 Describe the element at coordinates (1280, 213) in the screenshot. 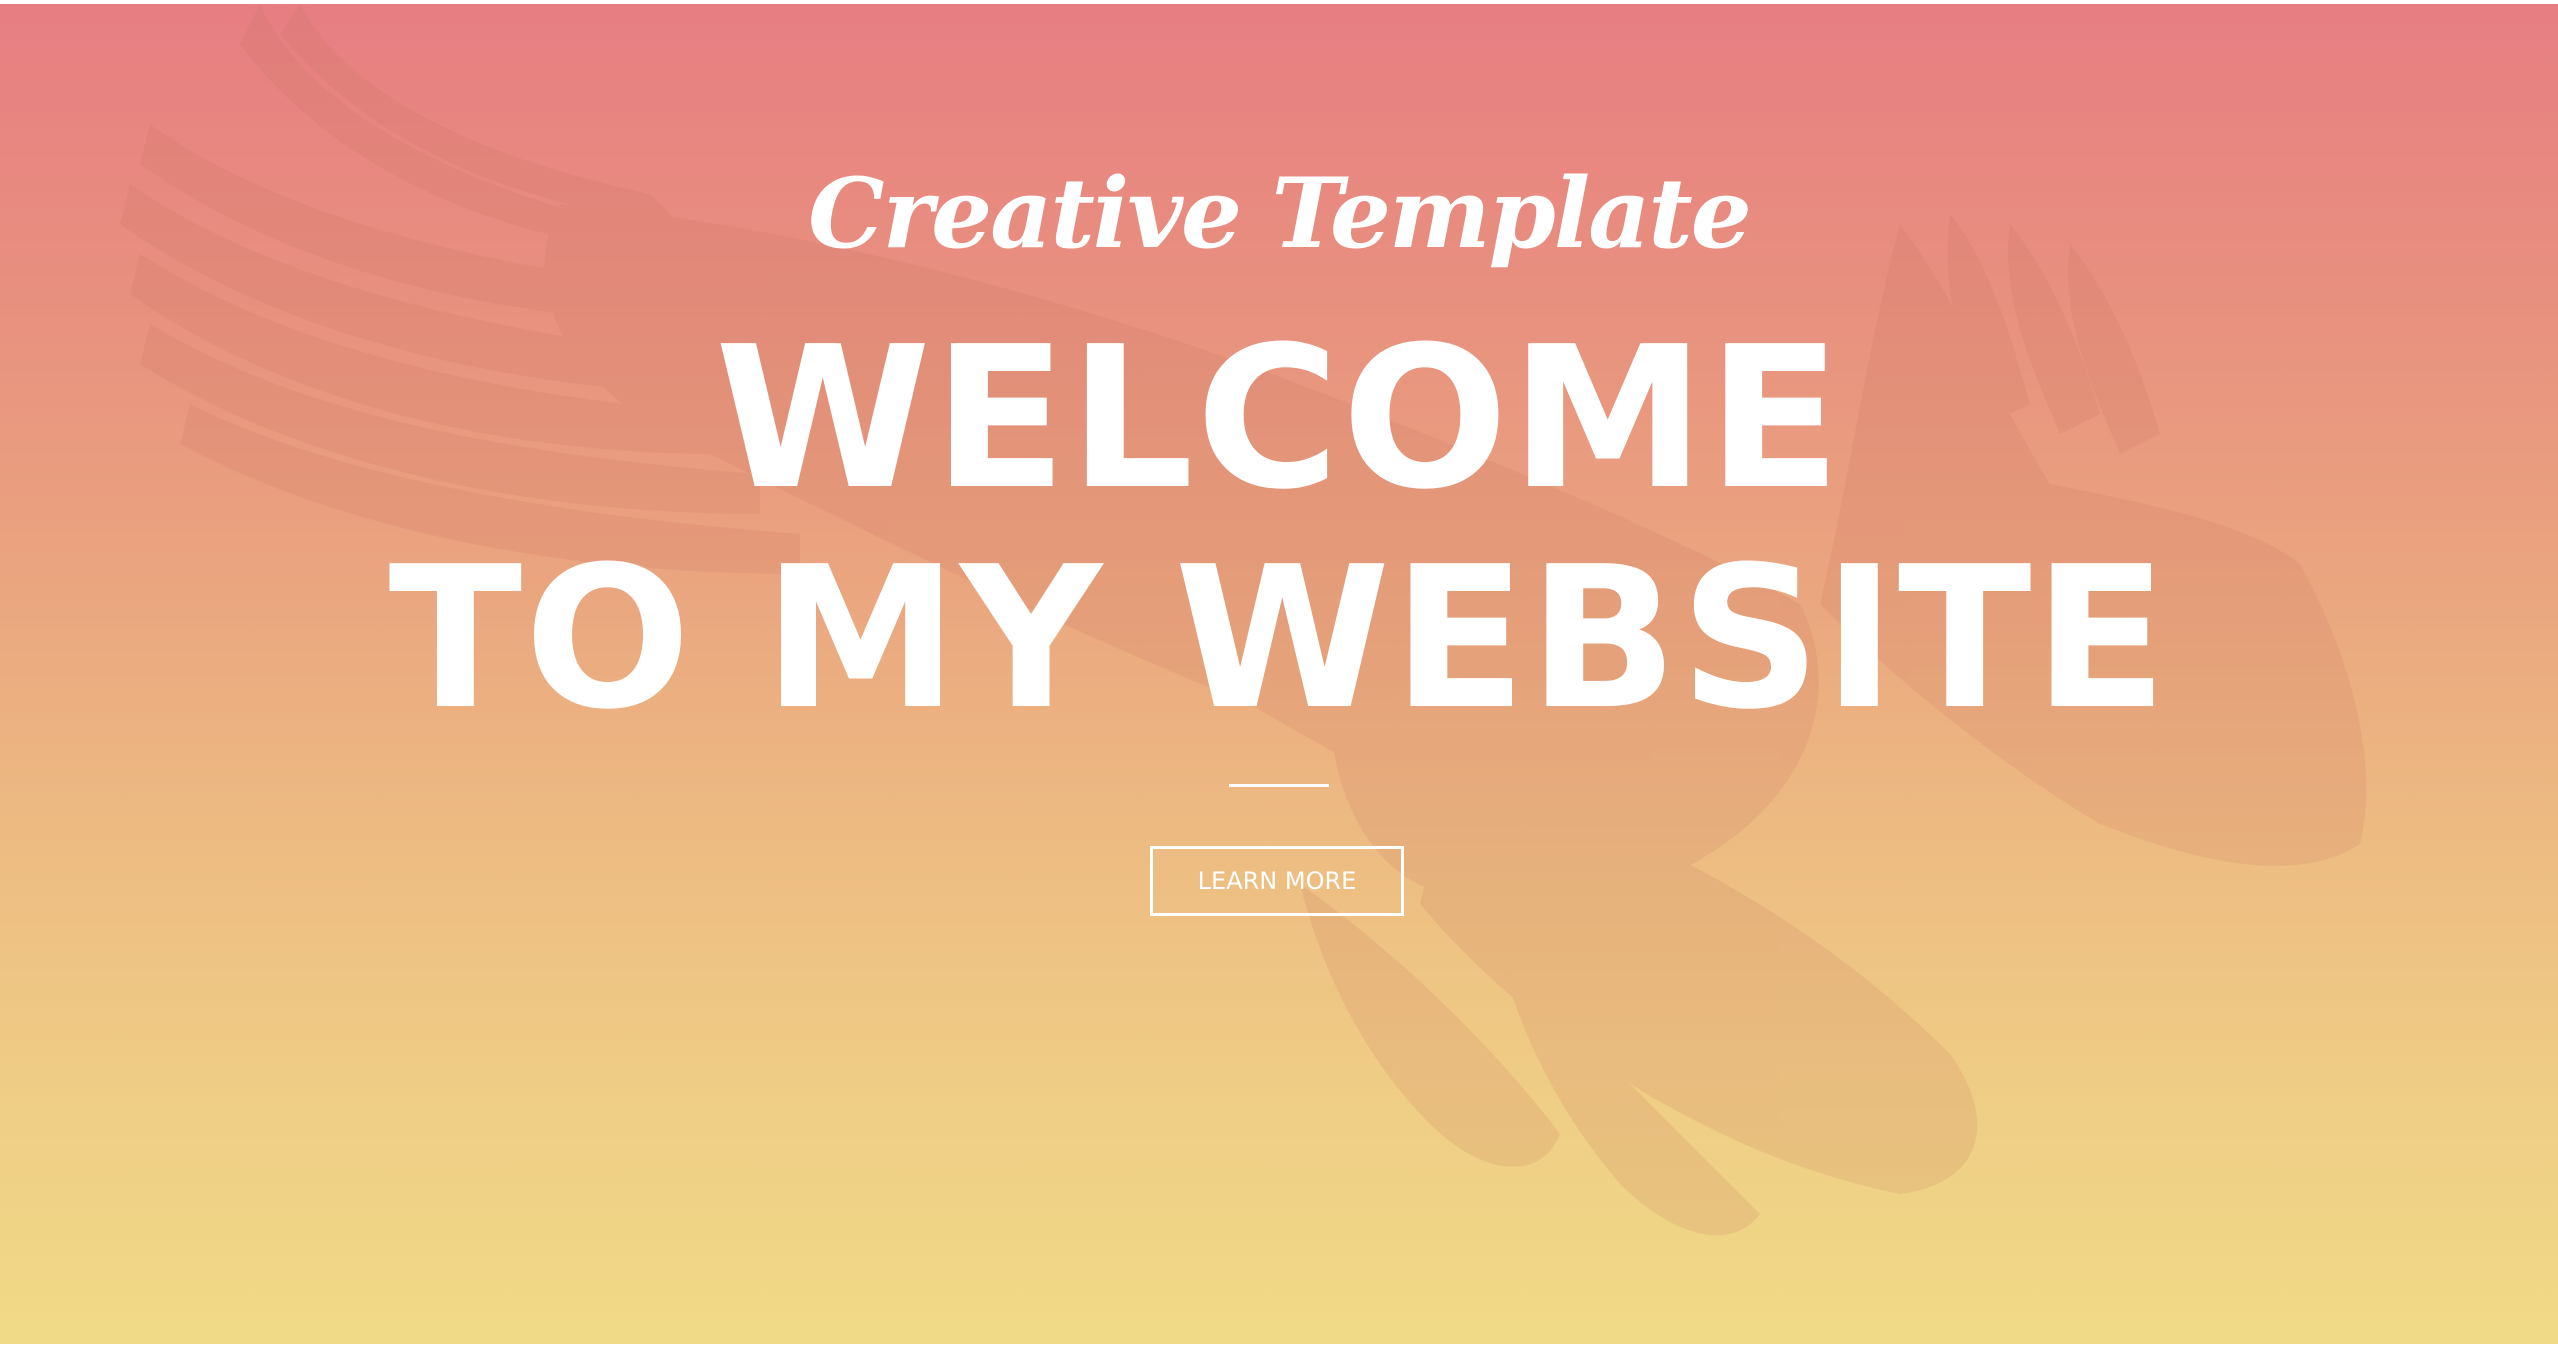

I see `tagline: Creative Template` at that location.